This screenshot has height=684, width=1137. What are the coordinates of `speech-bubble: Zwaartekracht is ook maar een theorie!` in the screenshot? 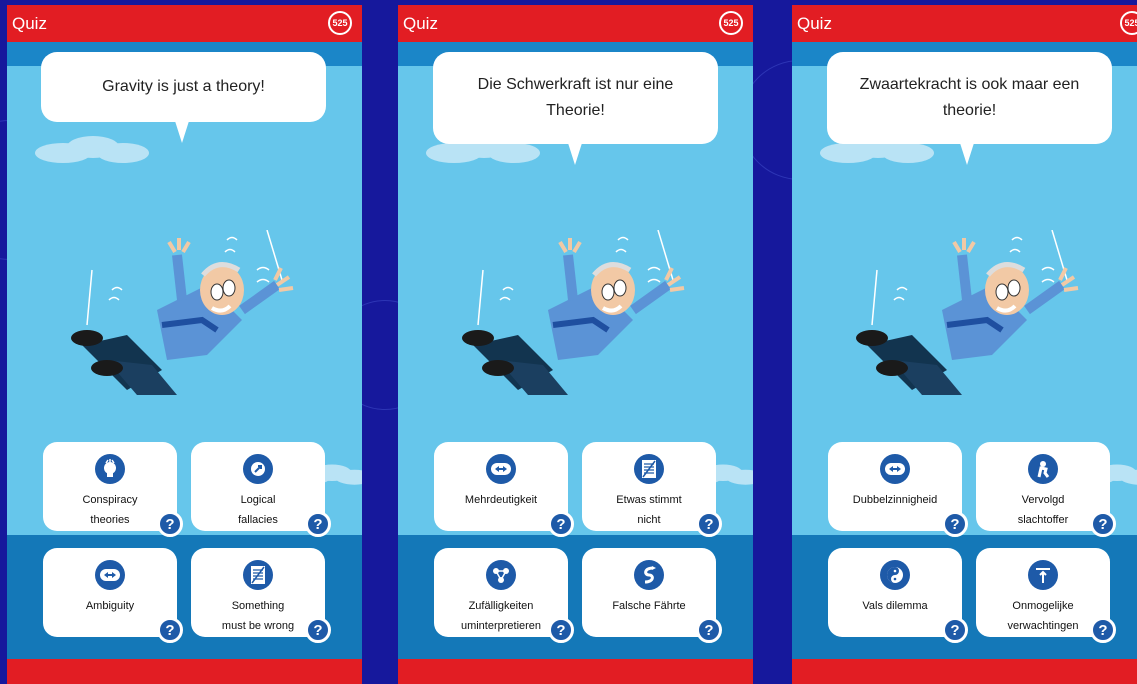 It's located at (969, 98).